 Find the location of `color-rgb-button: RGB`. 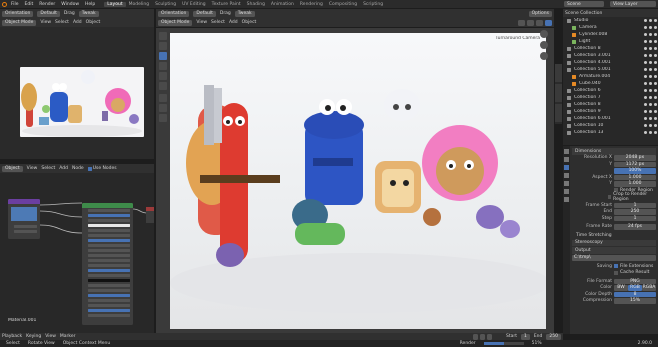

color-rgb-button: RGB is located at coordinates (635, 288).